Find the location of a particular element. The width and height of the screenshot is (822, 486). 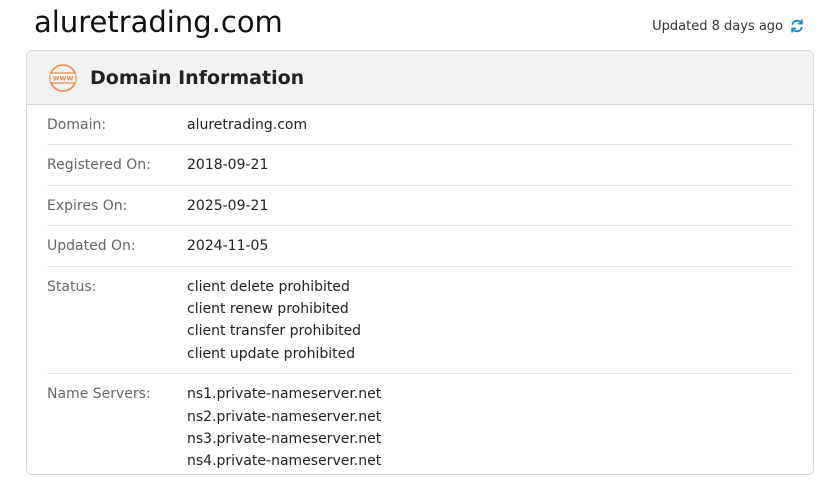

value-line: aluretrading.com is located at coordinates (247, 125).